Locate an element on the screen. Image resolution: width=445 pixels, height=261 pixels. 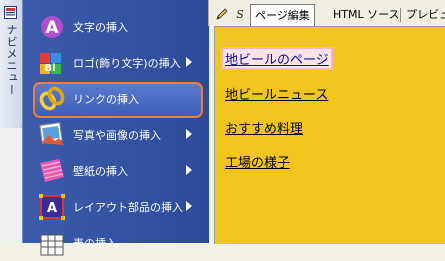
logo-insert-icon: Bl is located at coordinates (50, 63).